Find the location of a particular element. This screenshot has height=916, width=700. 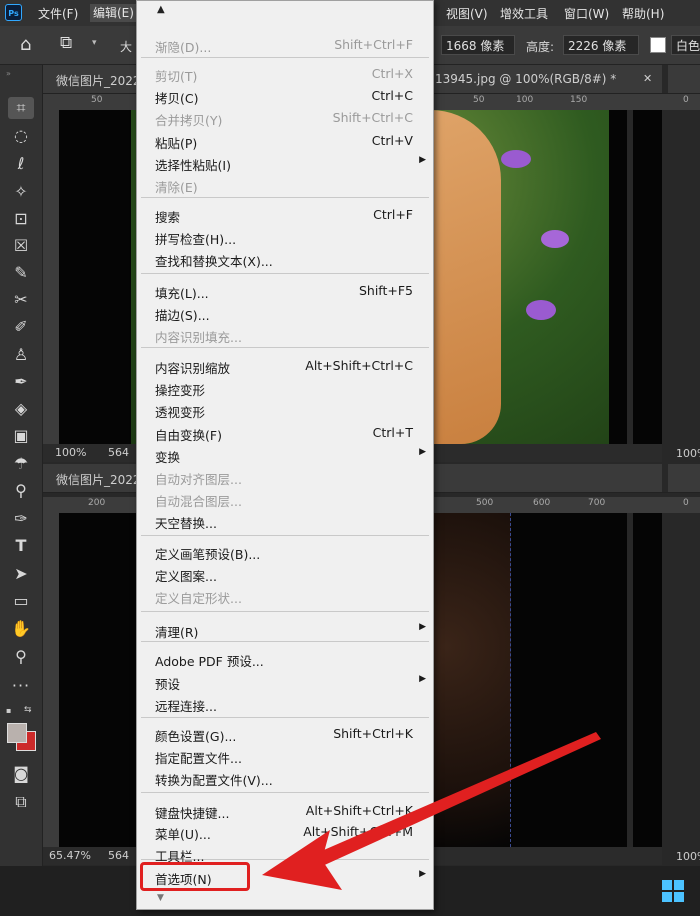

arrow-shaft is located at coordinates (455, 800).